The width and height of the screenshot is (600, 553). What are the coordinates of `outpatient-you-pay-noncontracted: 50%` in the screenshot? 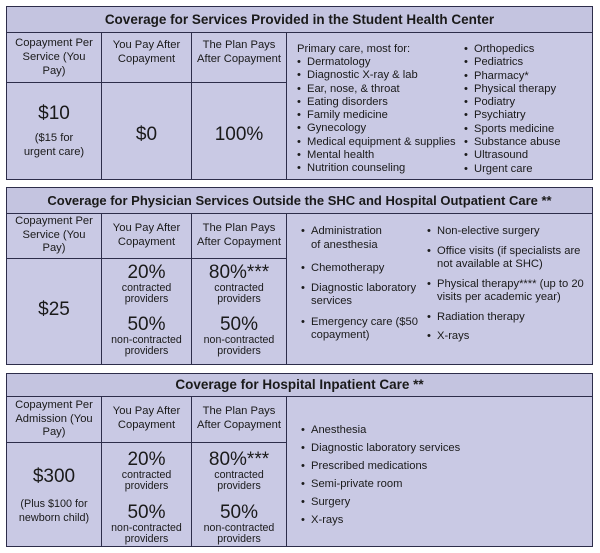 It's located at (146, 324).